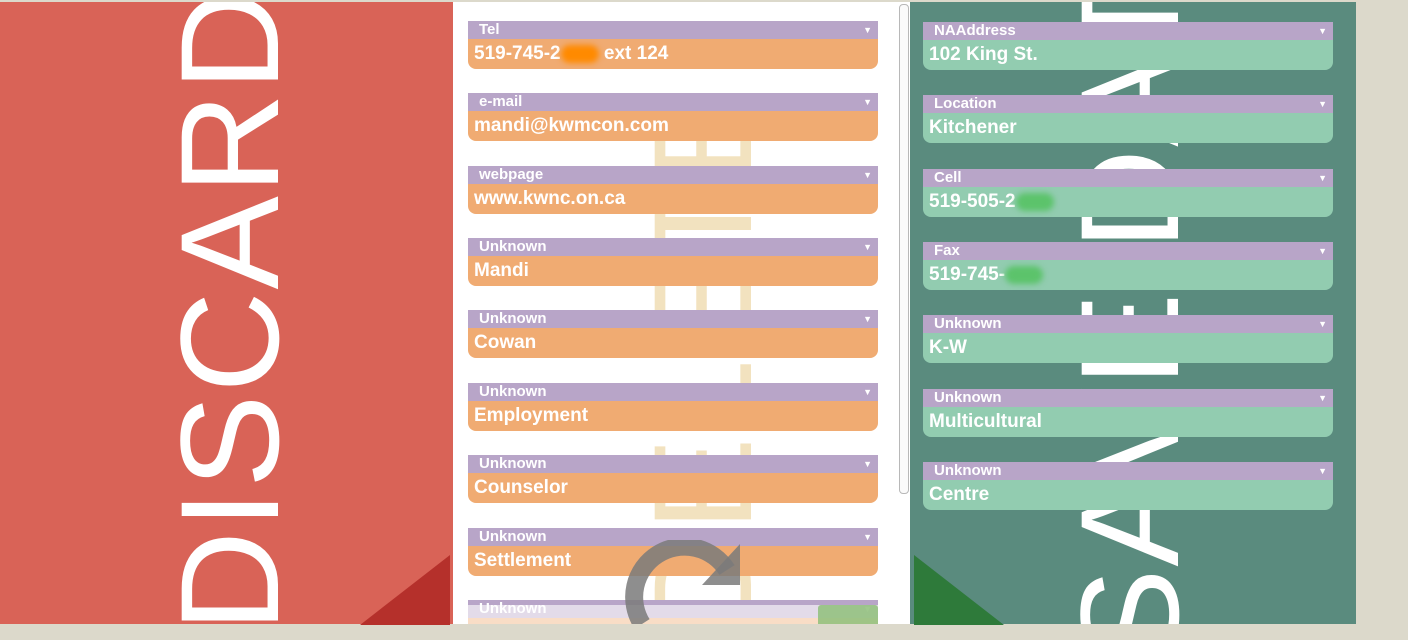 The width and height of the screenshot is (1408, 640). Describe the element at coordinates (673, 175) in the screenshot. I see `field-type-select: webpage ▼` at that location.